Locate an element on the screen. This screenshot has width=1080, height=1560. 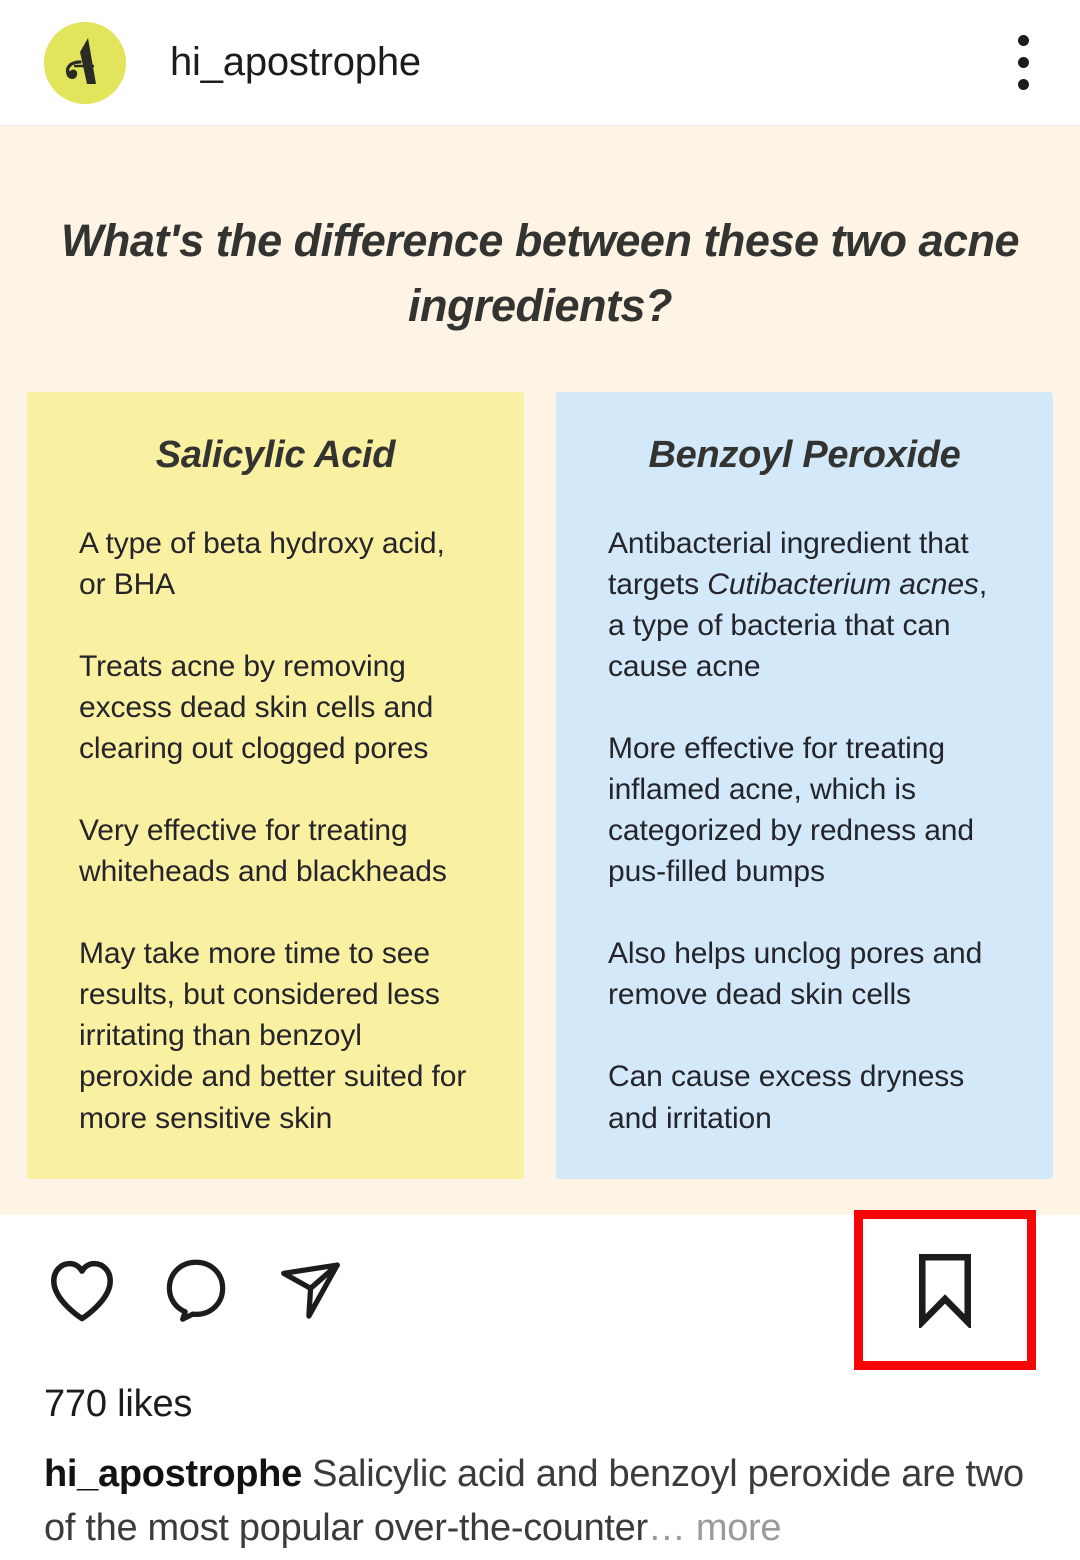
action-bar is located at coordinates (540, 1290).